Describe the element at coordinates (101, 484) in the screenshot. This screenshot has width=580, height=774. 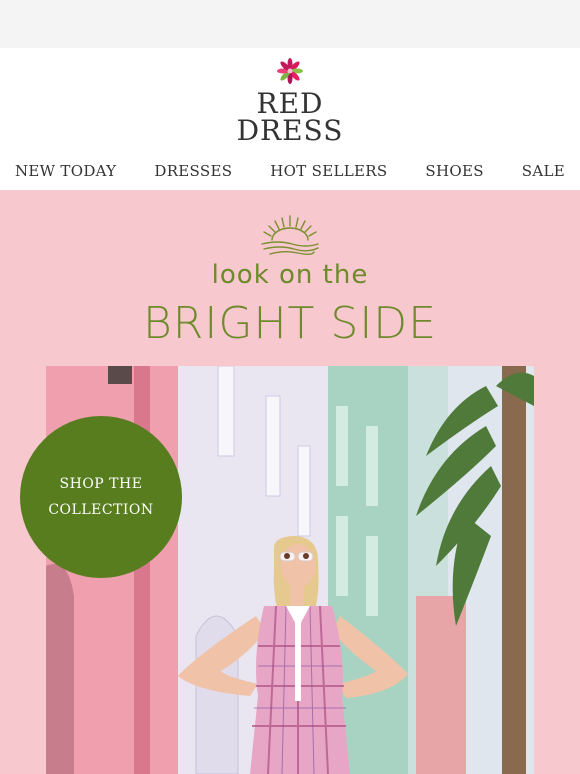
I see `cta-line-1: SHOP THE` at that location.